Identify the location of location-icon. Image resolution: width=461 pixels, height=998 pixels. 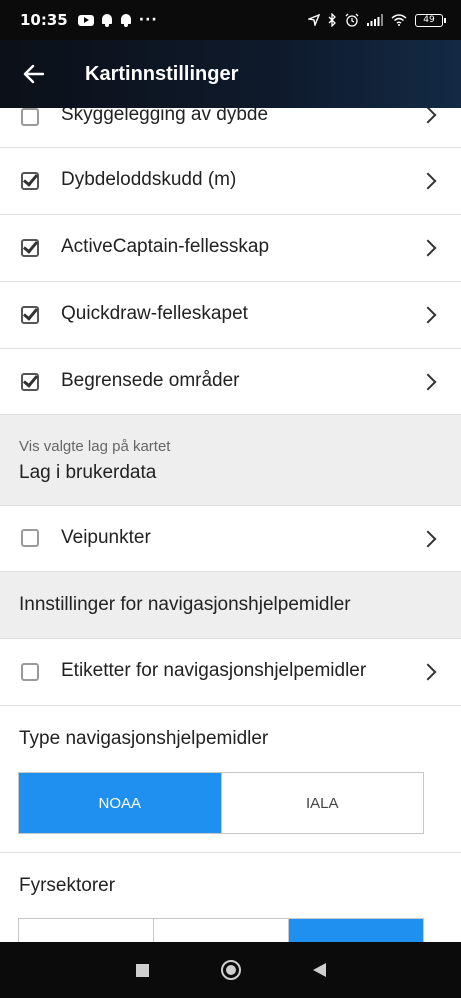
(314, 20).